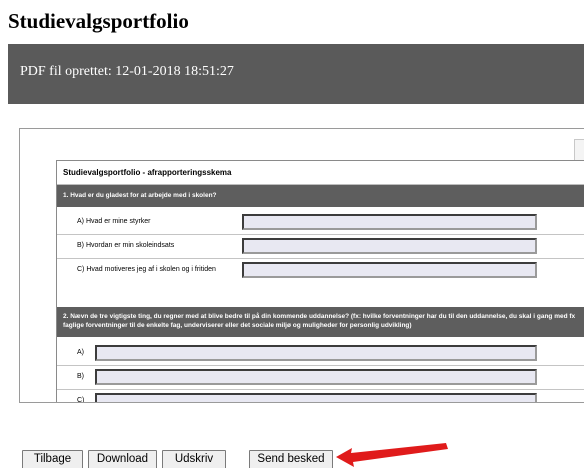 This screenshot has width=584, height=468. I want to click on header-band: PDF fil oprettet: 12-01-2018 18:51:27, so click(296, 74).